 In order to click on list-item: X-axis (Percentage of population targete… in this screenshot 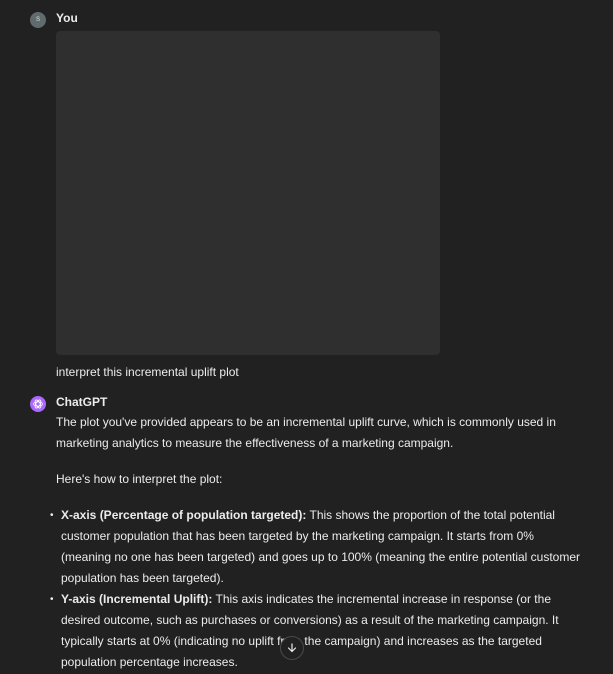, I will do `click(318, 547)`.